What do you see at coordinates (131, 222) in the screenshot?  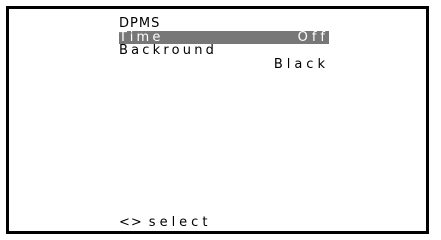 I see `left-right-arrows-icon: <>` at bounding box center [131, 222].